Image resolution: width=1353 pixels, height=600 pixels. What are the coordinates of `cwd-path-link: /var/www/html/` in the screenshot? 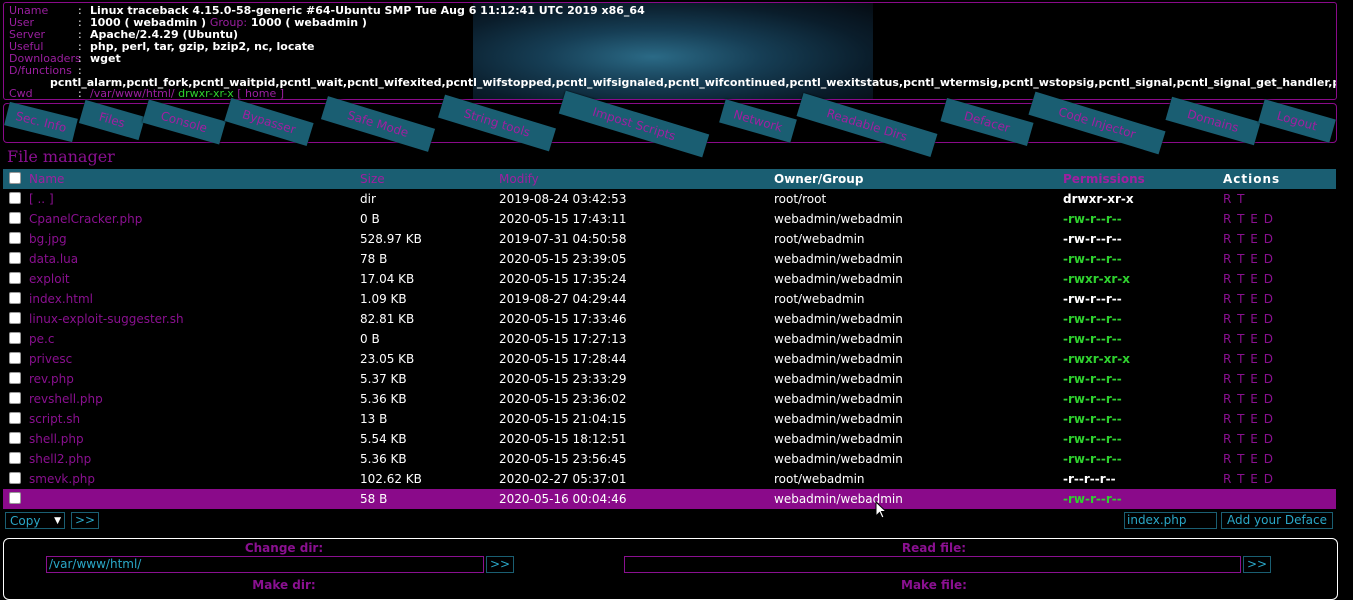 It's located at (132, 93).